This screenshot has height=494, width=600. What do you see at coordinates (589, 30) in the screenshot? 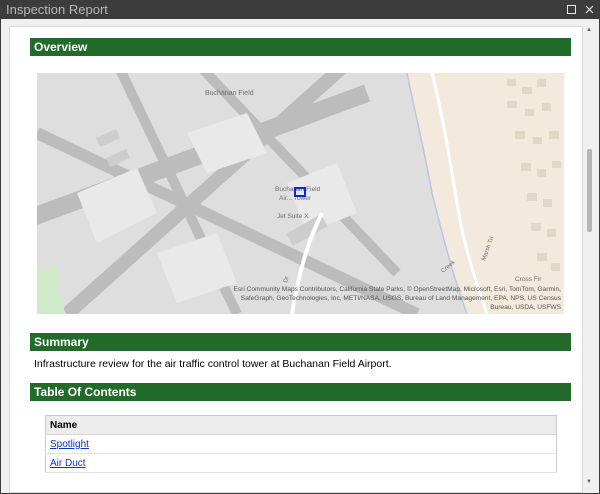
I see `scroll-up-icon: ▲` at bounding box center [589, 30].